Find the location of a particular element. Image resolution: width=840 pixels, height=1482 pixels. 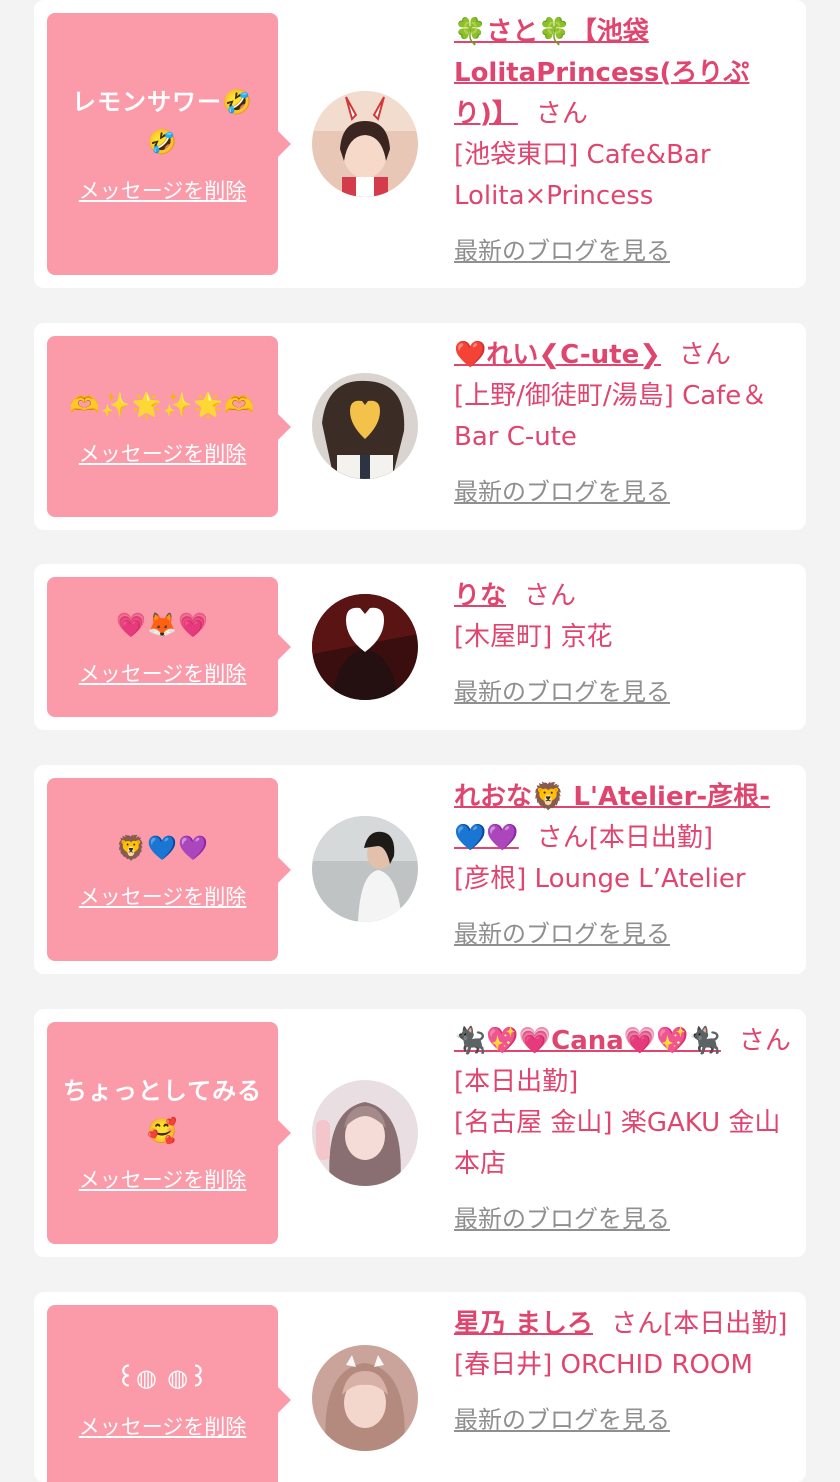

message-bubble: 💗🦊💗 メッセージを削除 is located at coordinates (169, 647).